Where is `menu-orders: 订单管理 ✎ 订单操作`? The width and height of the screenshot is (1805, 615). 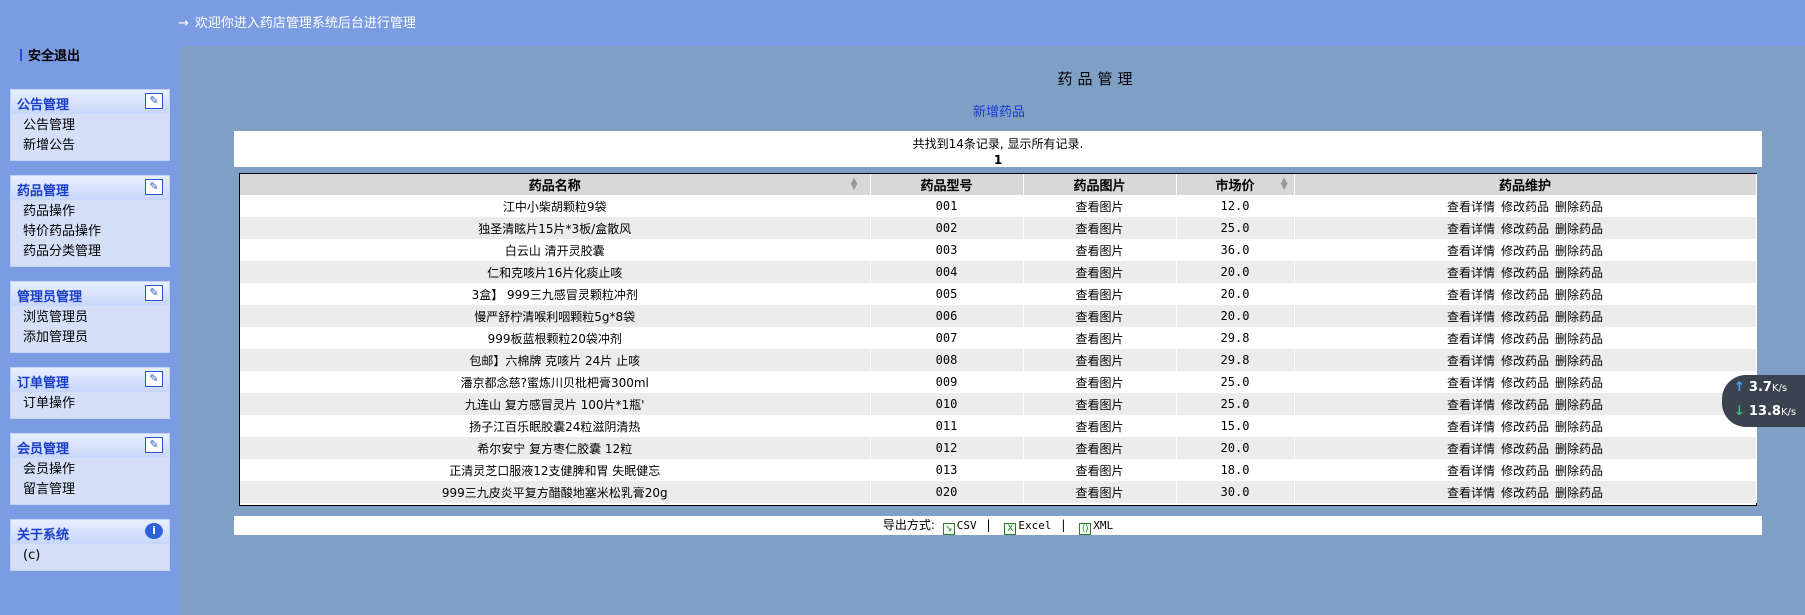 menu-orders: 订单管理 ✎ 订单操作 is located at coordinates (90, 393).